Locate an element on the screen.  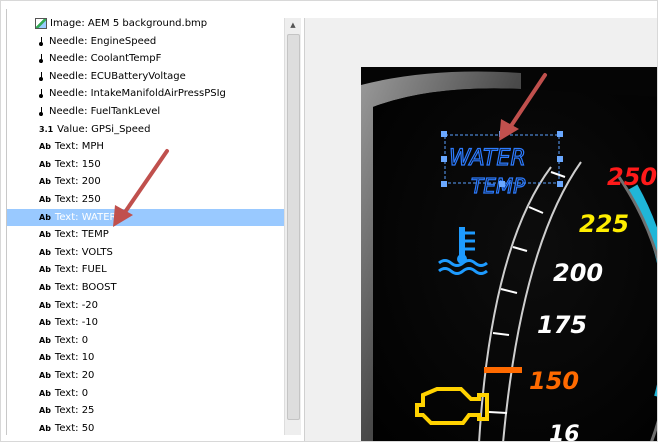
scale-label-16: 16 is located at coordinates (564, 432).